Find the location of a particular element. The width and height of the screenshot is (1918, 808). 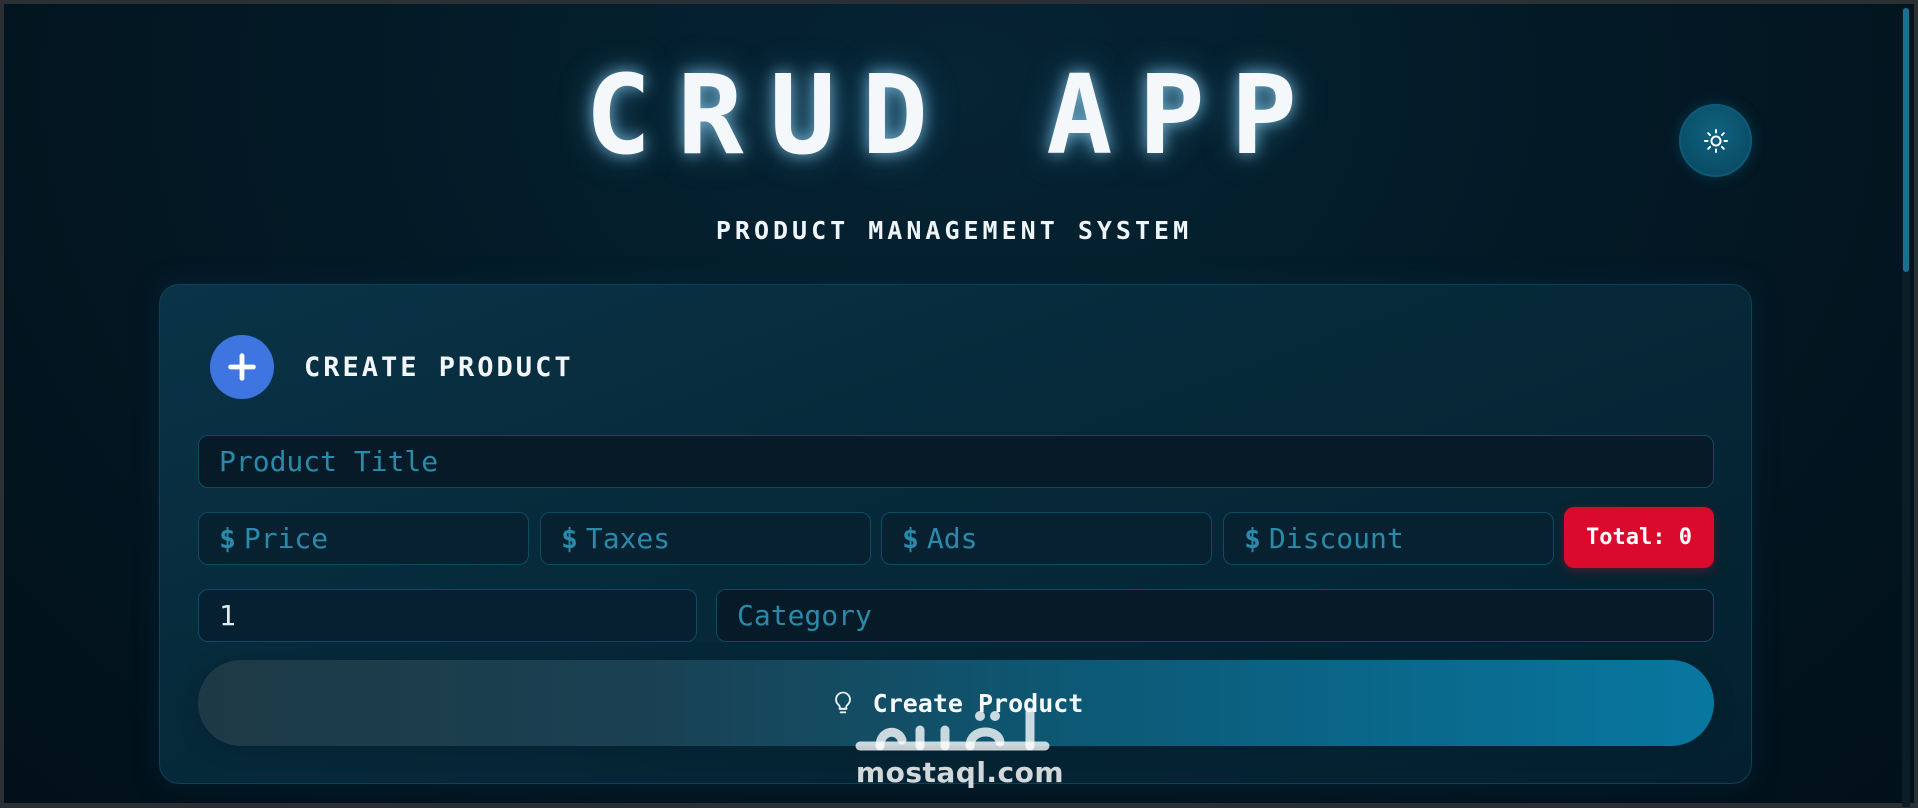

taxes-input: $ Taxes is located at coordinates (705, 538).